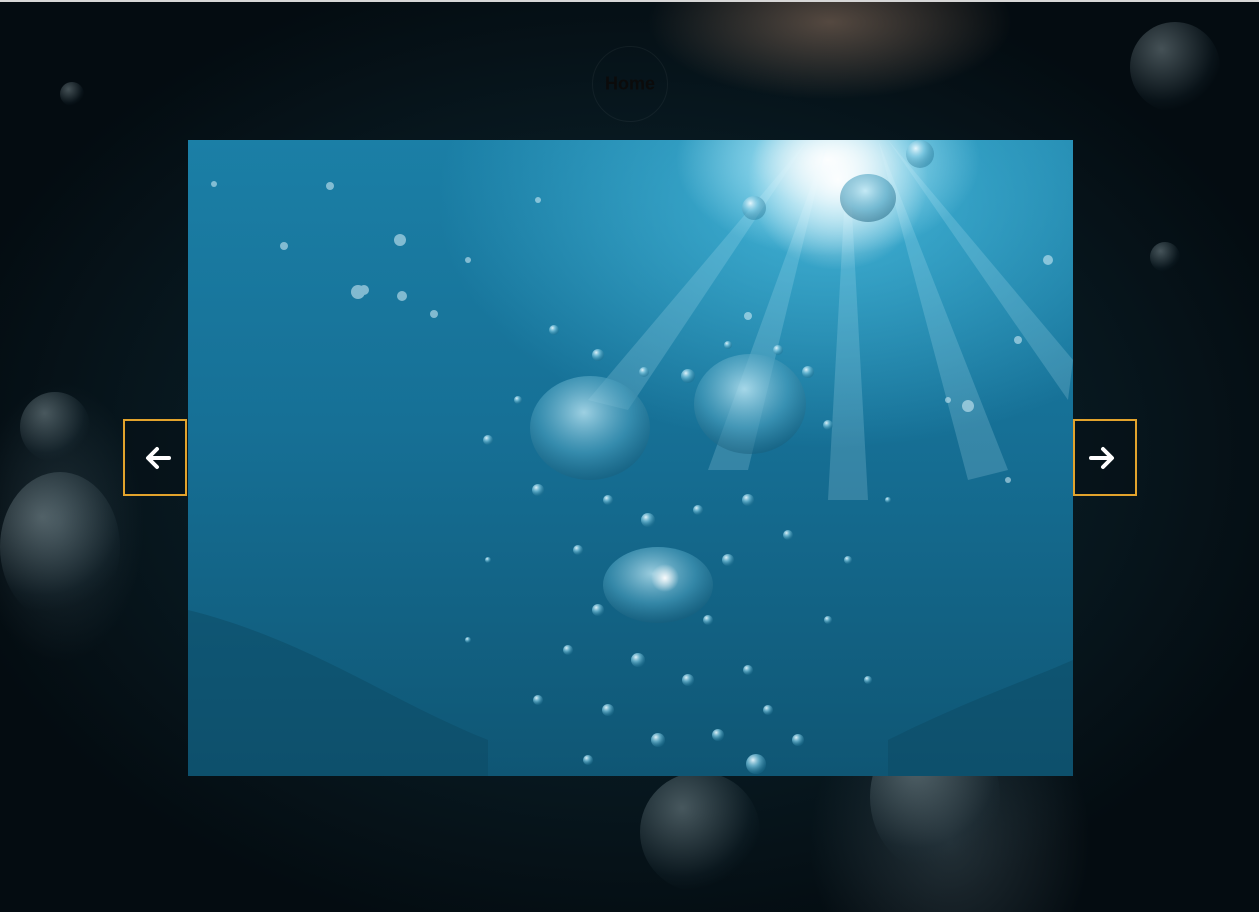 The width and height of the screenshot is (1259, 912). I want to click on arrow-right-icon, so click(1101, 457).